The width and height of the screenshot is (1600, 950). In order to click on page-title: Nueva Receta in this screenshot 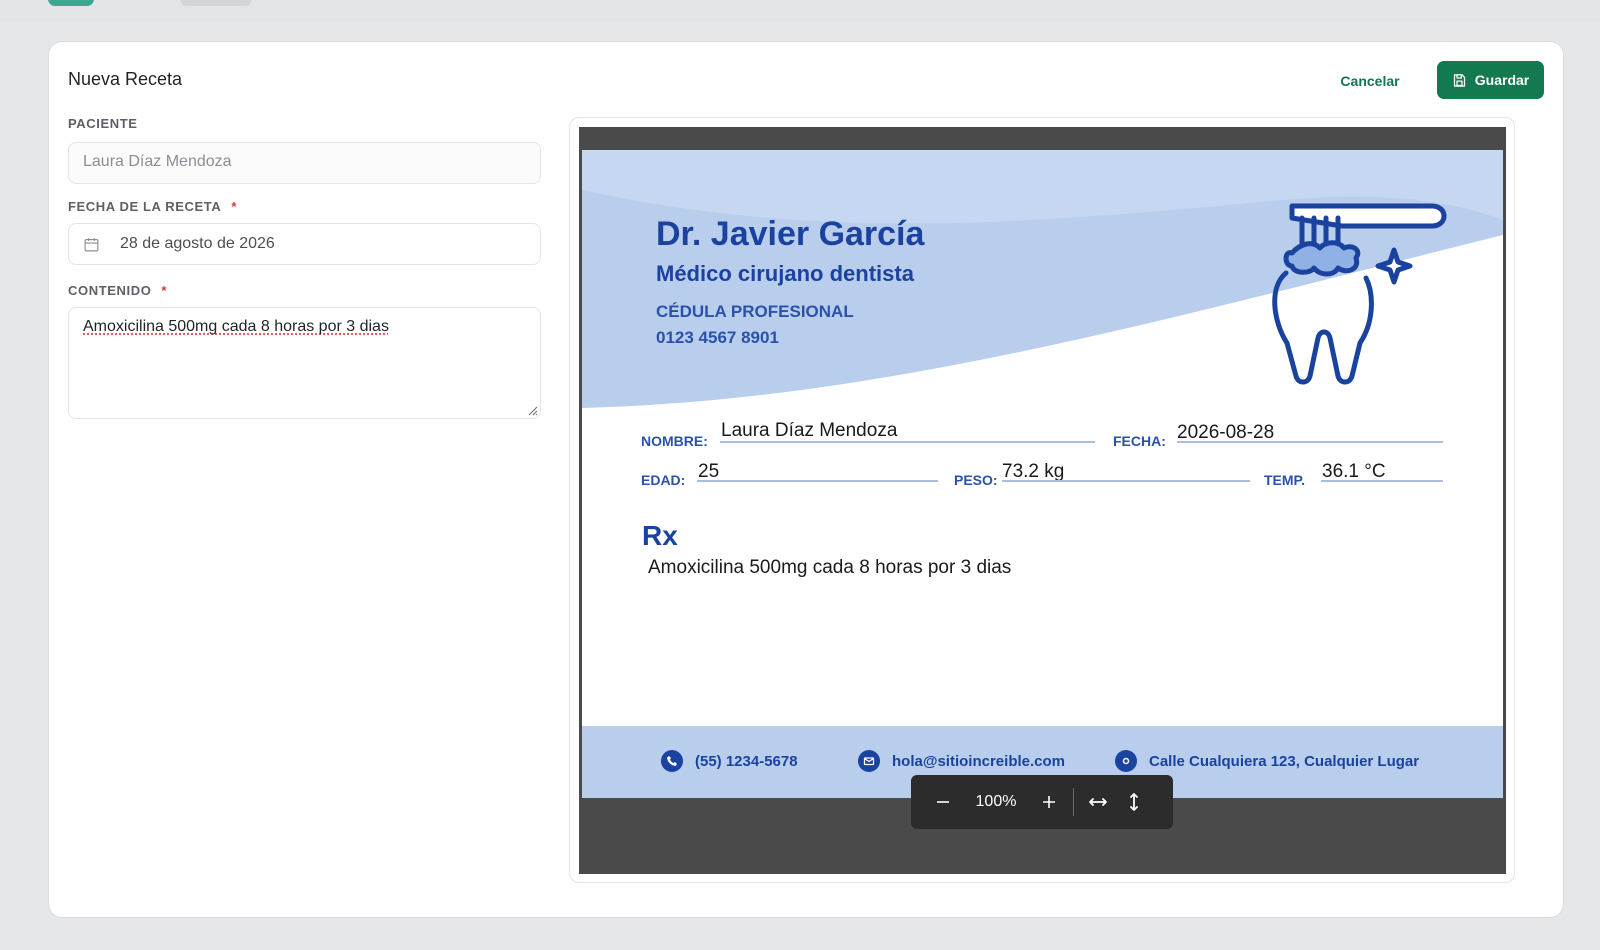, I will do `click(125, 79)`.